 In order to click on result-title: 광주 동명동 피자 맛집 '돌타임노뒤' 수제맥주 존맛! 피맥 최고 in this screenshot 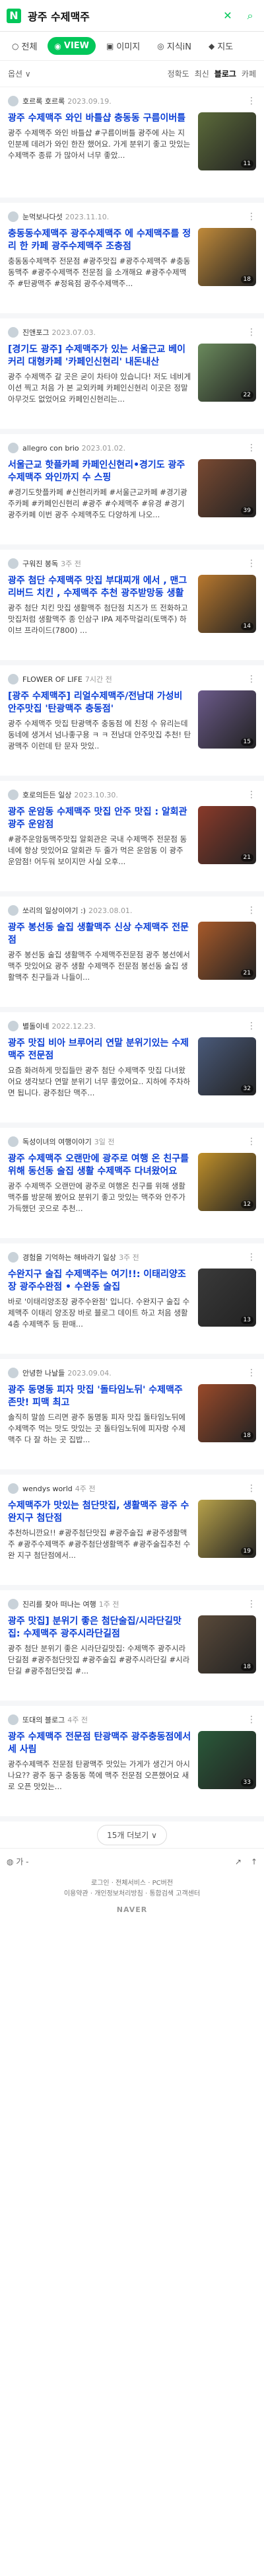, I will do `click(99, 1396)`.